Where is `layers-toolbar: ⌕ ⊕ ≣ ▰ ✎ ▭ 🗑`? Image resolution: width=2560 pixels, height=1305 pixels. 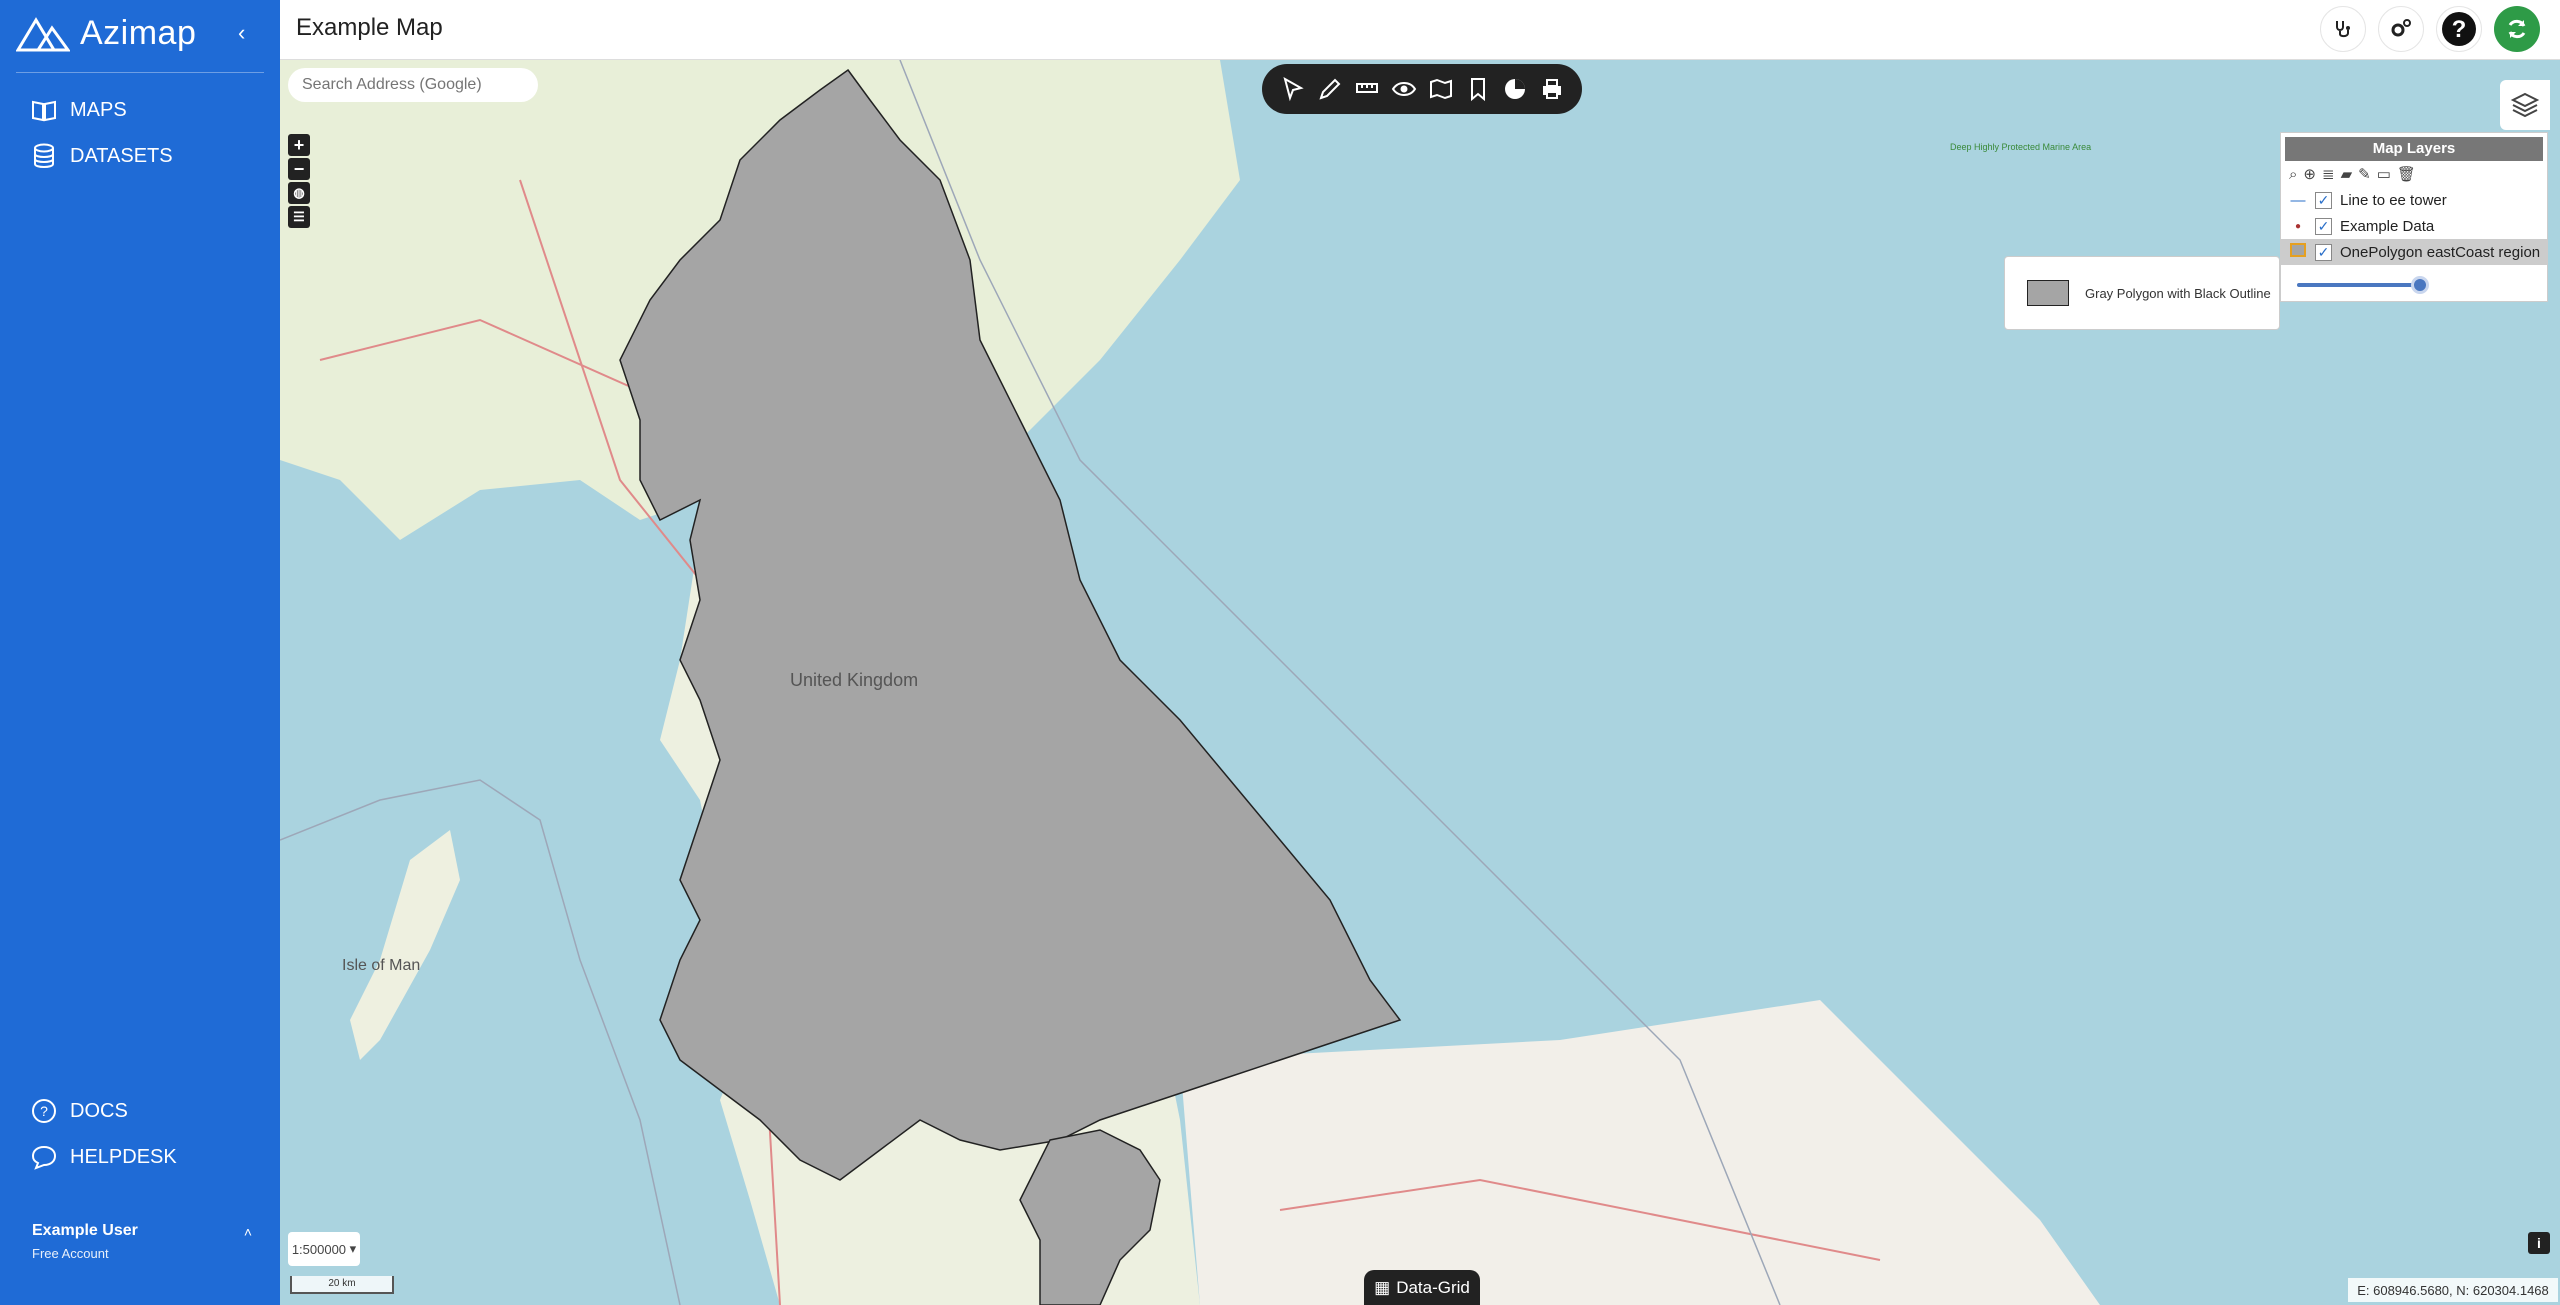
layers-toolbar: ⌕ ⊕ ≣ ▰ ✎ ▭ 🗑 is located at coordinates (2414, 174).